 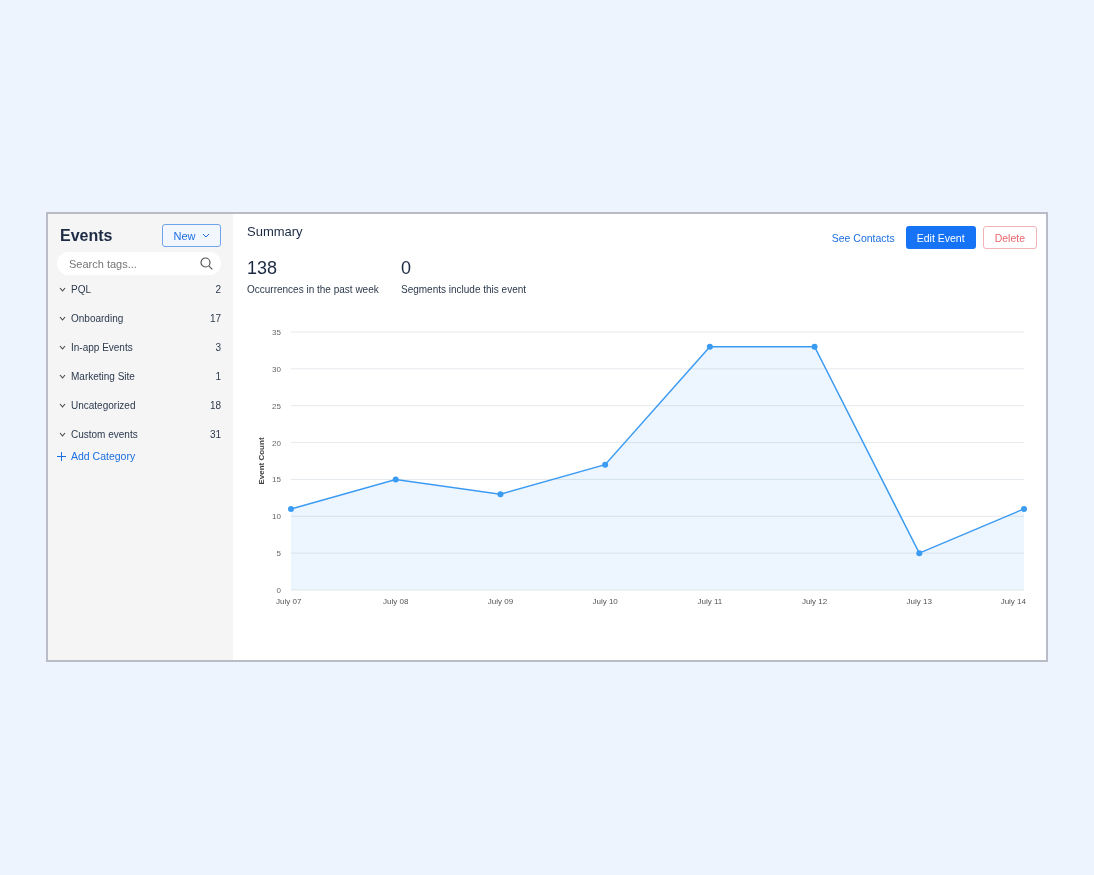 What do you see at coordinates (81, 289) in the screenshot?
I see `category-name: PQL` at bounding box center [81, 289].